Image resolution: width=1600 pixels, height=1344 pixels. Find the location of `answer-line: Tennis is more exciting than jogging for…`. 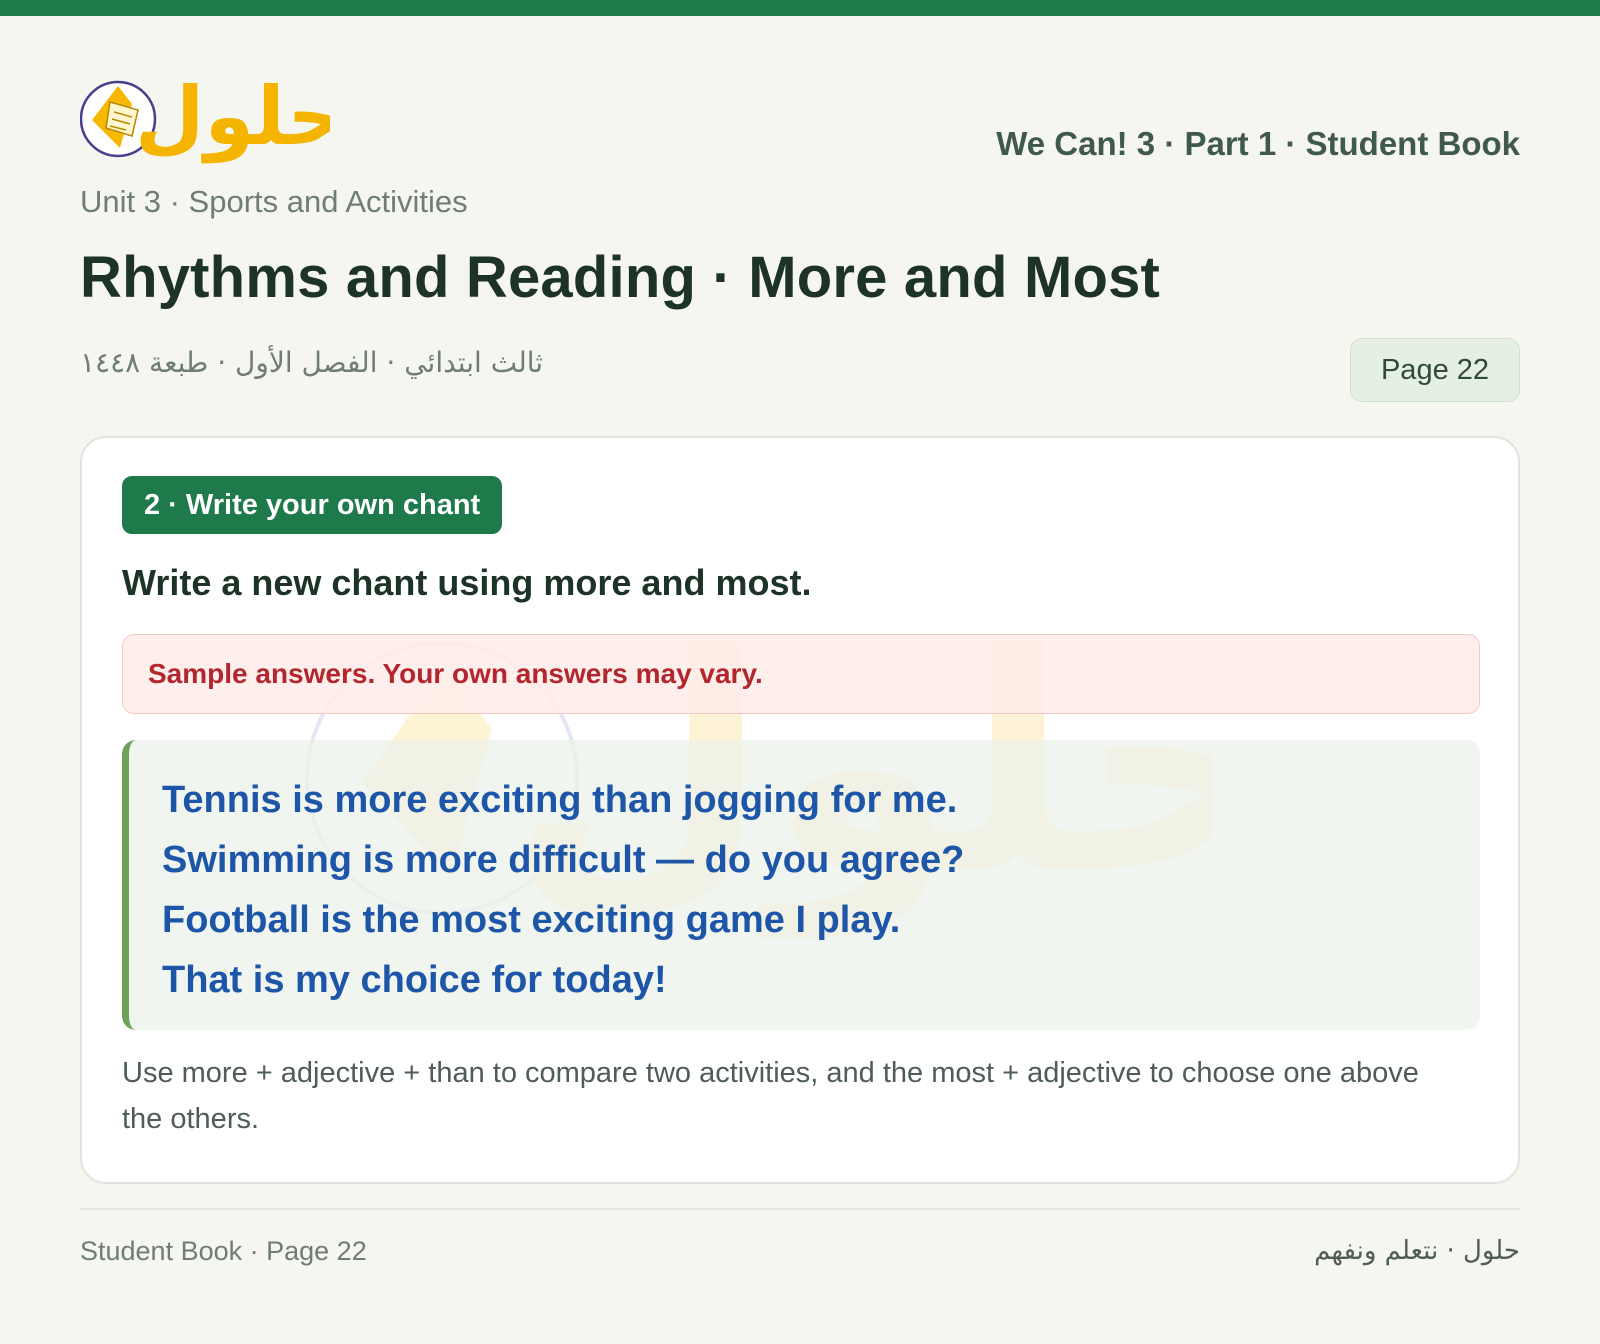

answer-line: Tennis is more exciting than jogging for… is located at coordinates (560, 800).